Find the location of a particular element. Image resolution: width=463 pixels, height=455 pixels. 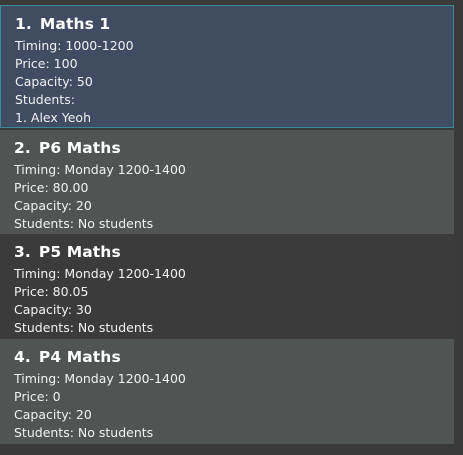

student-item: 1. Alex Yeoh is located at coordinates (53, 117).